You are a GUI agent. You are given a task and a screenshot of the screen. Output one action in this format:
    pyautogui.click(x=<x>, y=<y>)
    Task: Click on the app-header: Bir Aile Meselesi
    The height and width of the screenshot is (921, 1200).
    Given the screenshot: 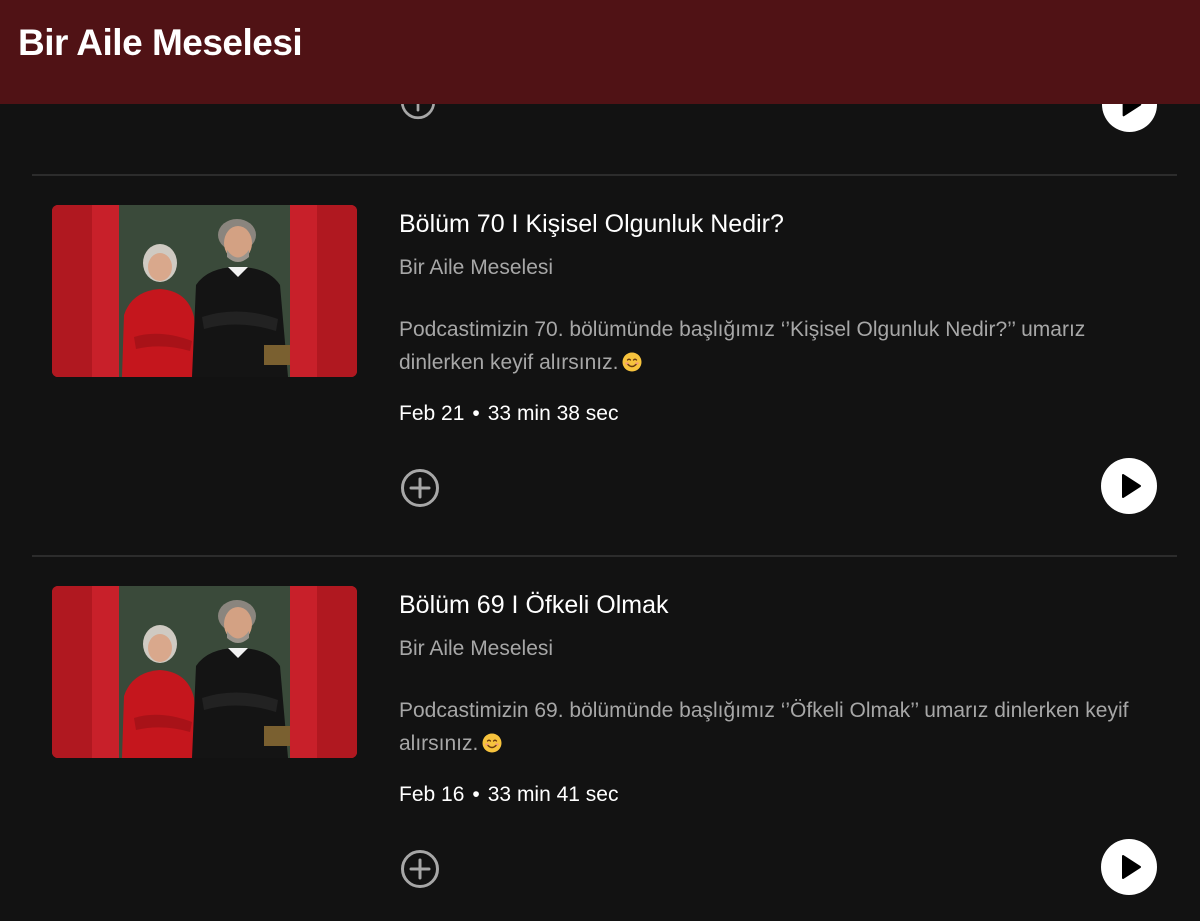 What is the action you would take?
    pyautogui.click(x=600, y=52)
    